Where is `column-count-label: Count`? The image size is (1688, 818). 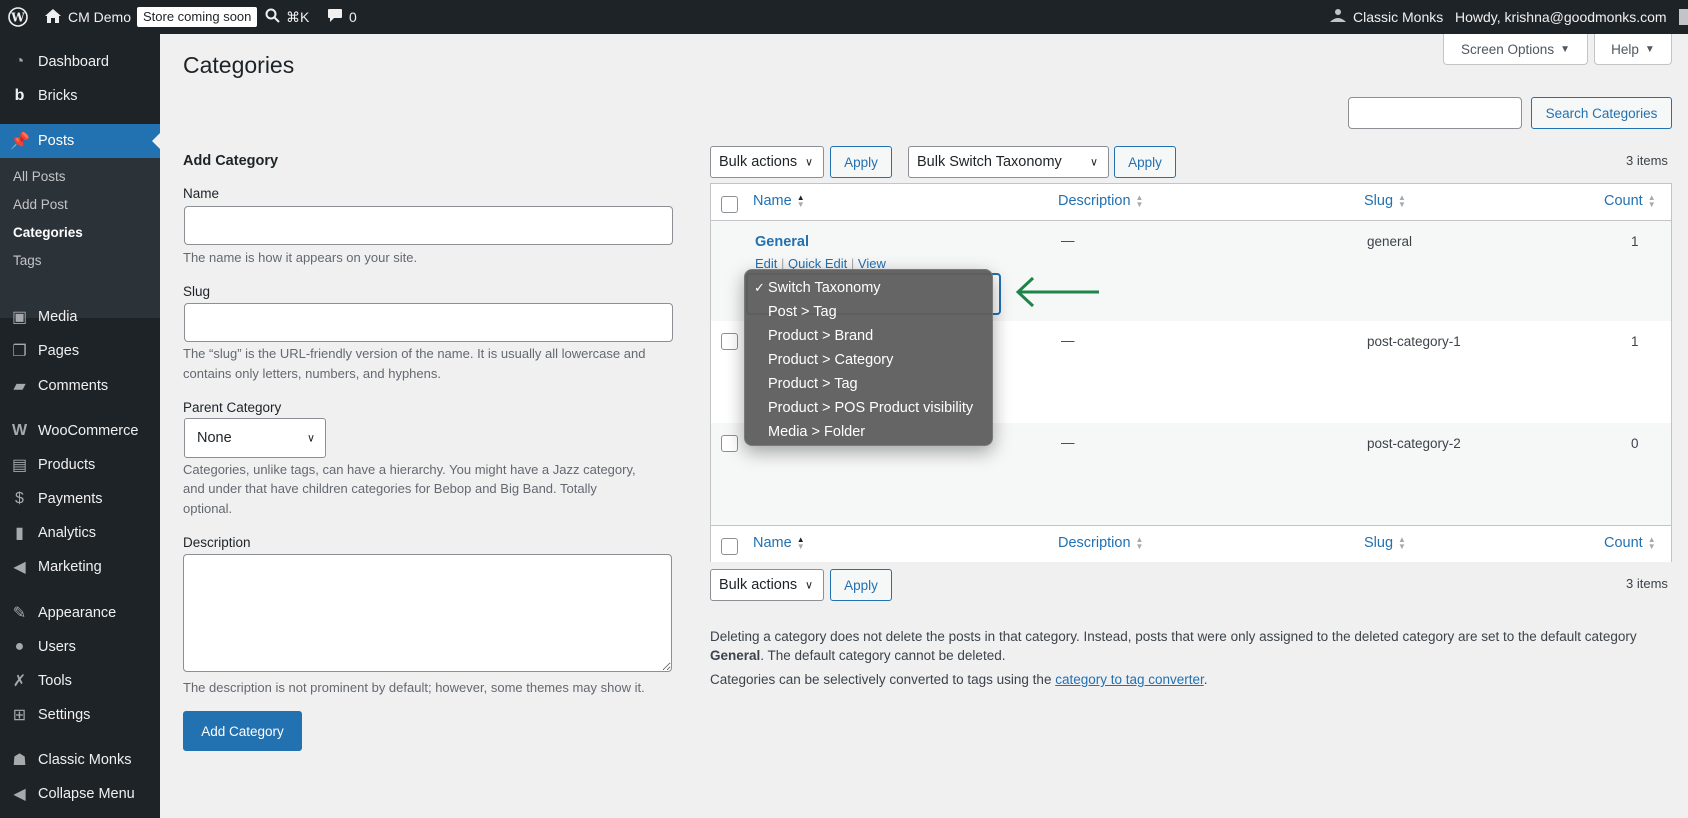 column-count-label: Count is located at coordinates (1623, 201).